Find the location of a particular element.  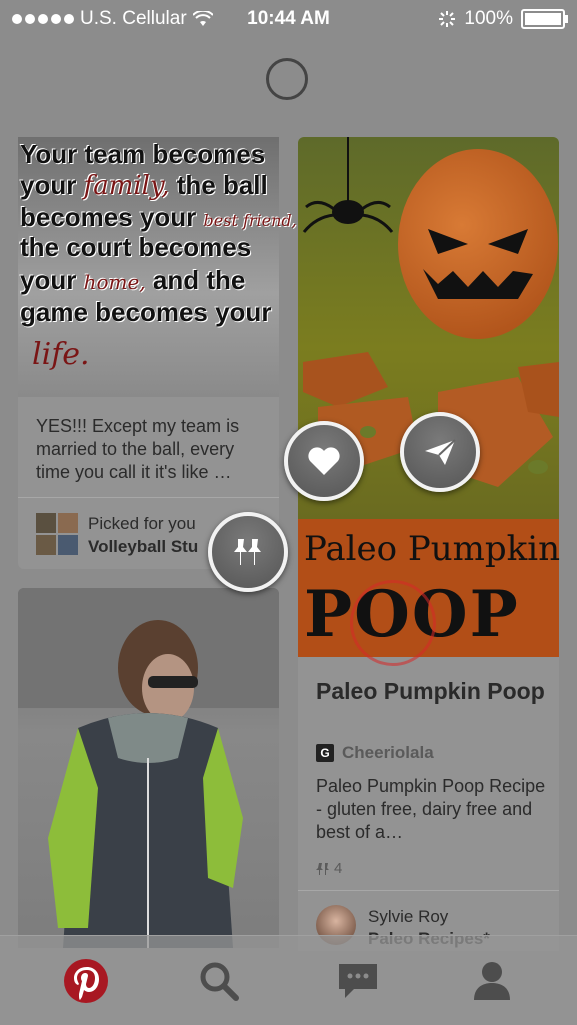

pinterest-logo-icon is located at coordinates (86, 981).